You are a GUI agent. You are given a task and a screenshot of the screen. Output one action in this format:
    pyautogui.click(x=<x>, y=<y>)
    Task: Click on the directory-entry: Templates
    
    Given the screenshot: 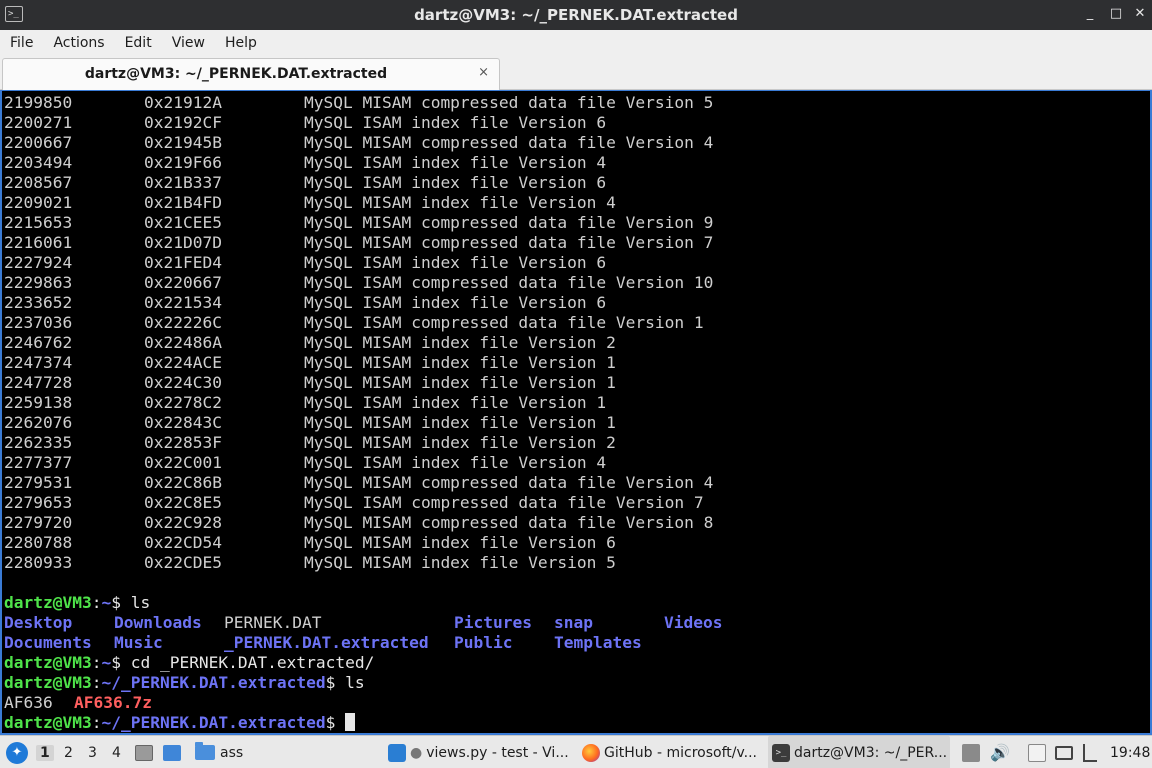 What is the action you would take?
    pyautogui.click(x=598, y=642)
    